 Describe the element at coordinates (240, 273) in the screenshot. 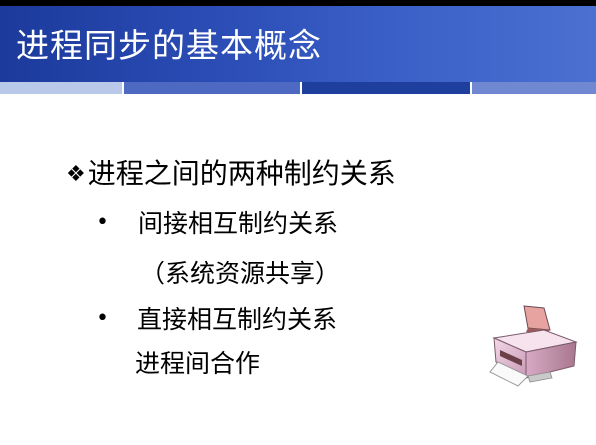

I see `sub-point-note: （系统资源共享）` at that location.